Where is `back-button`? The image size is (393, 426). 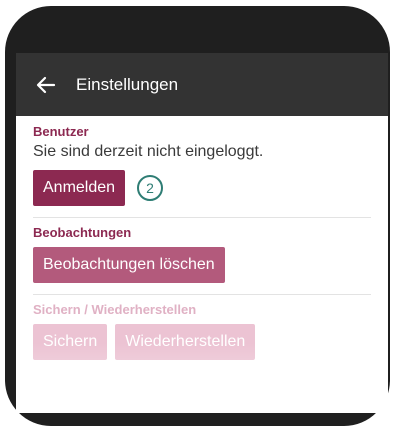 back-button is located at coordinates (46, 84).